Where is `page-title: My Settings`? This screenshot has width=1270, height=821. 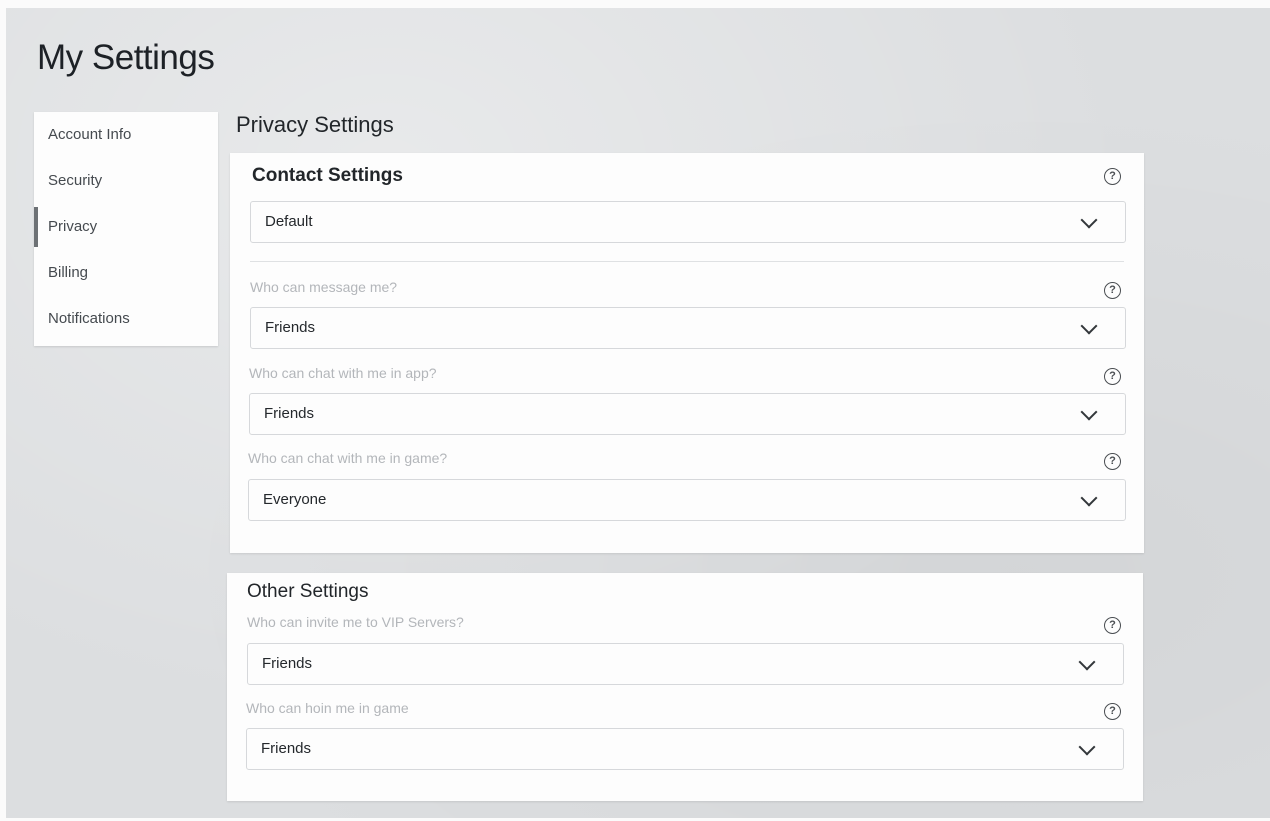 page-title: My Settings is located at coordinates (126, 57).